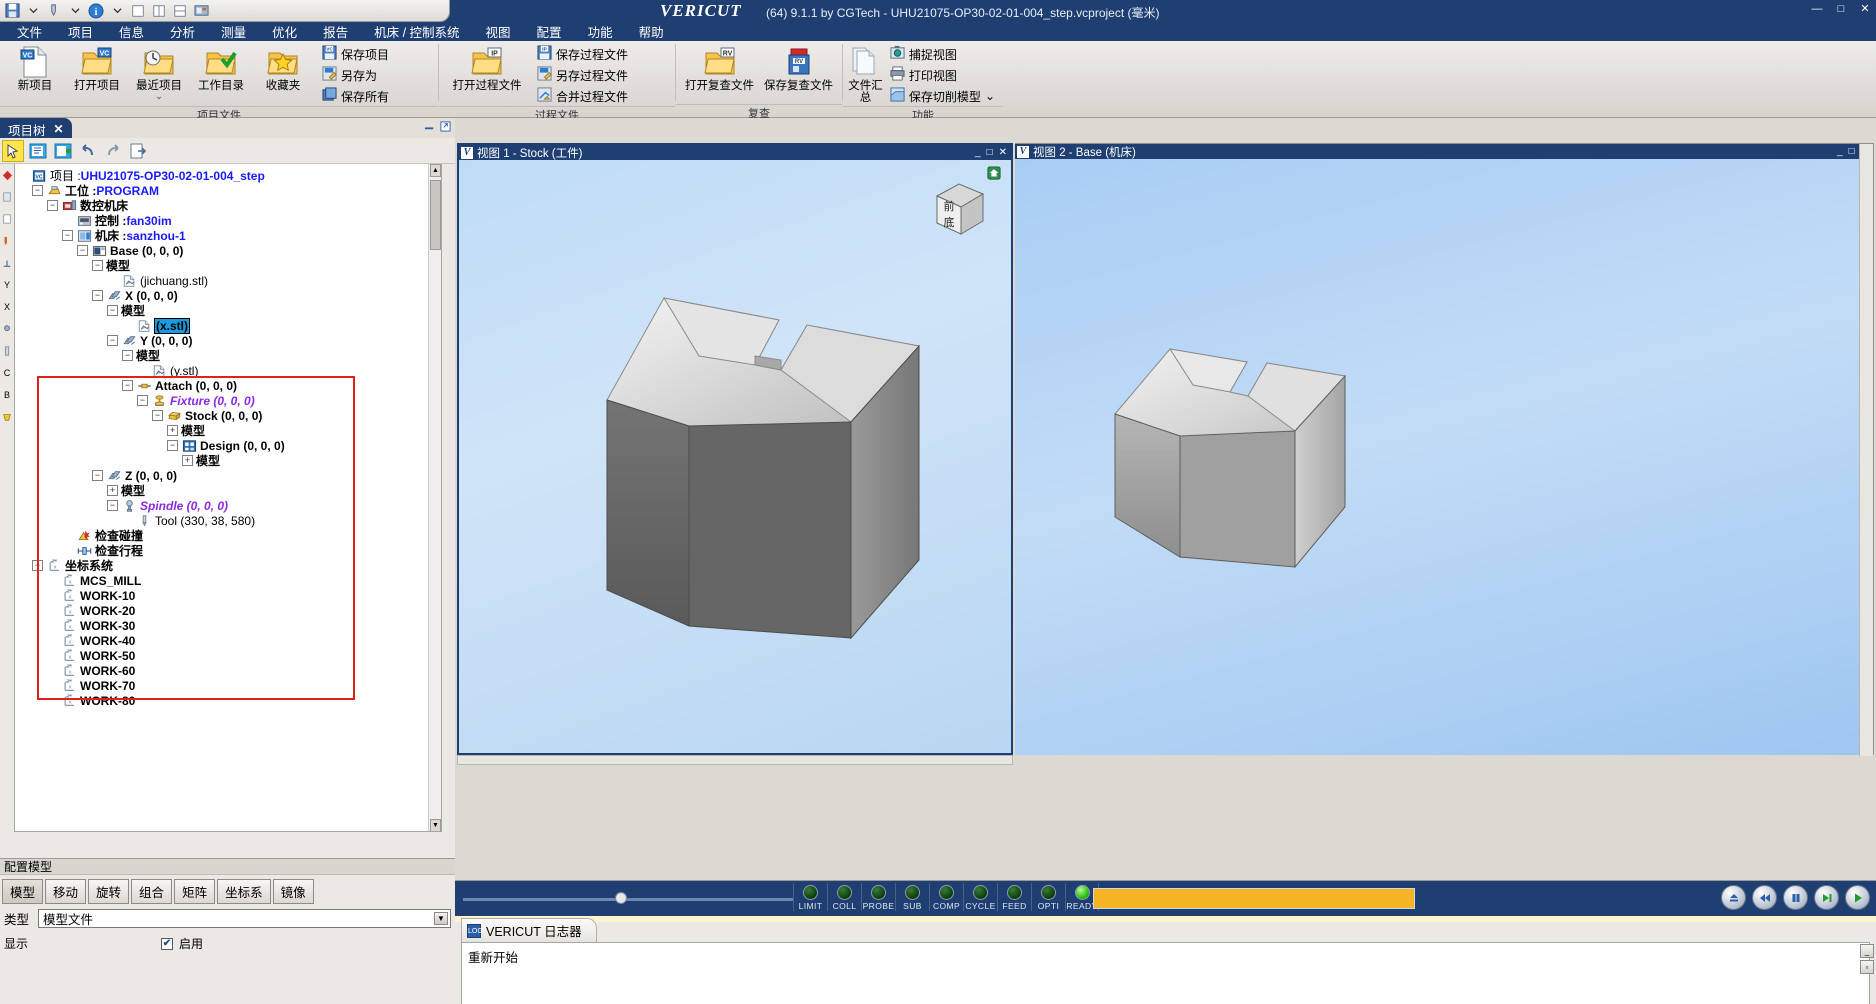  Describe the element at coordinates (435, 825) in the screenshot. I see `scroll-down-arrow: ▼` at that location.